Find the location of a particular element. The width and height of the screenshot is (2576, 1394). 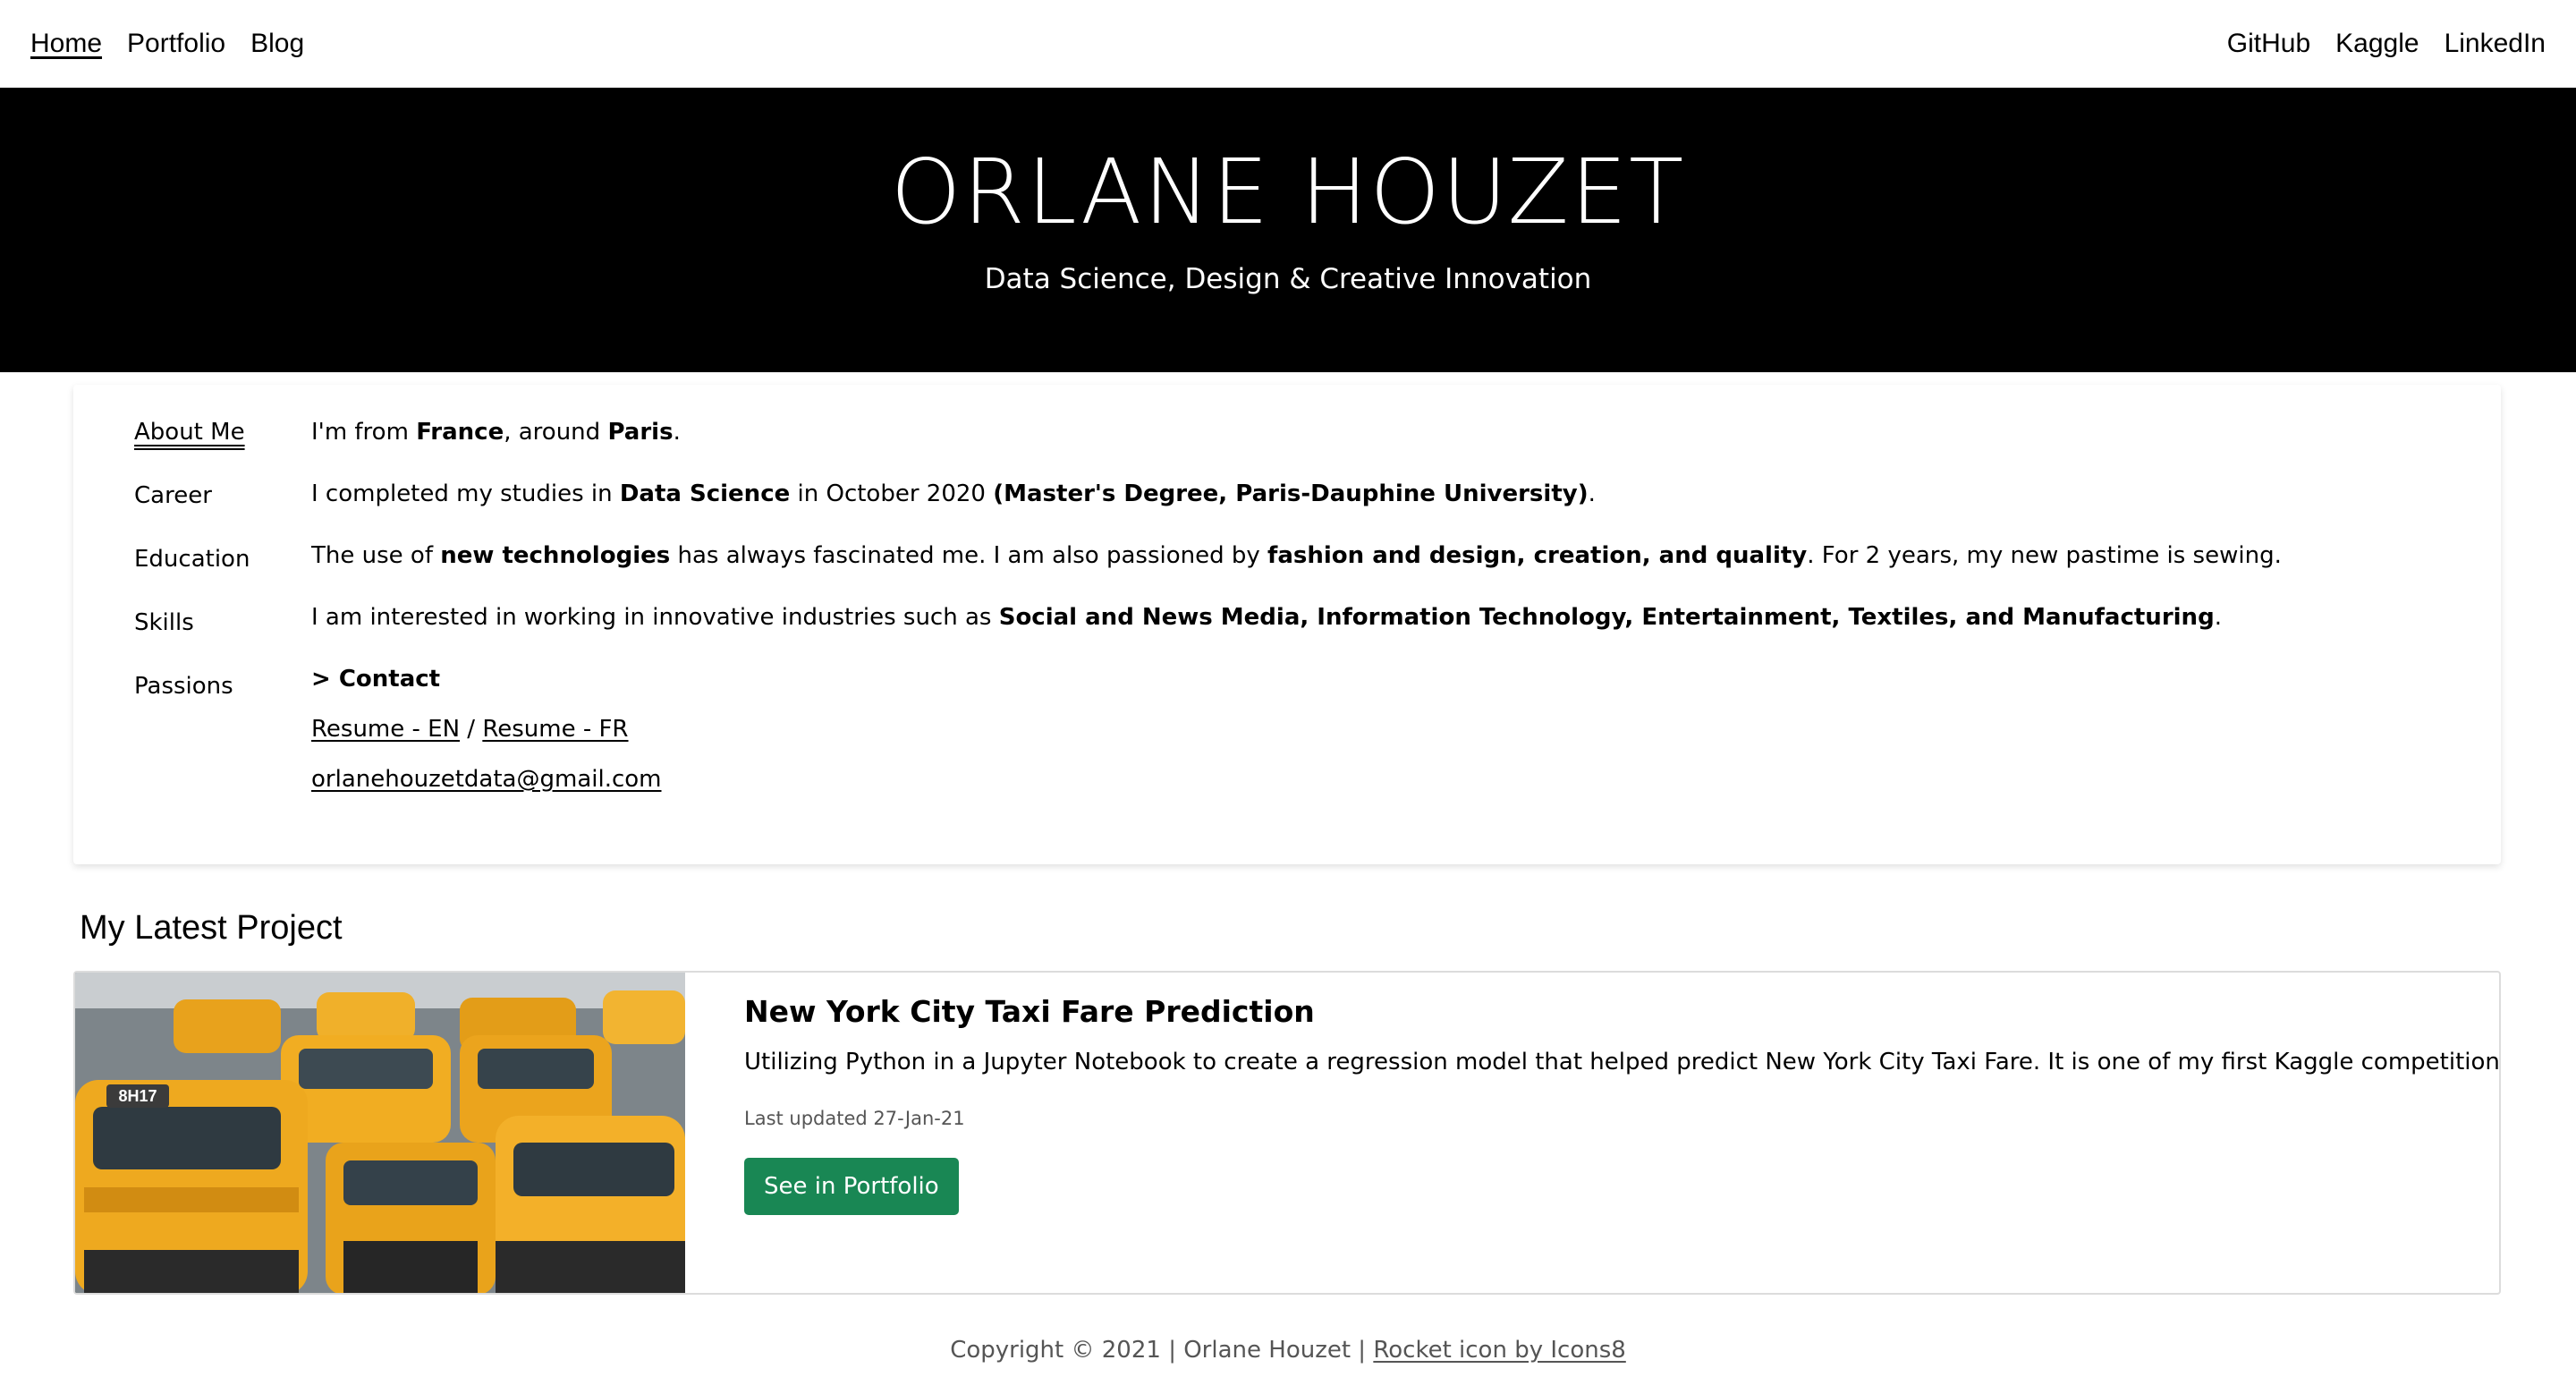

nav-portfolio-link: Portfolio is located at coordinates (176, 44).